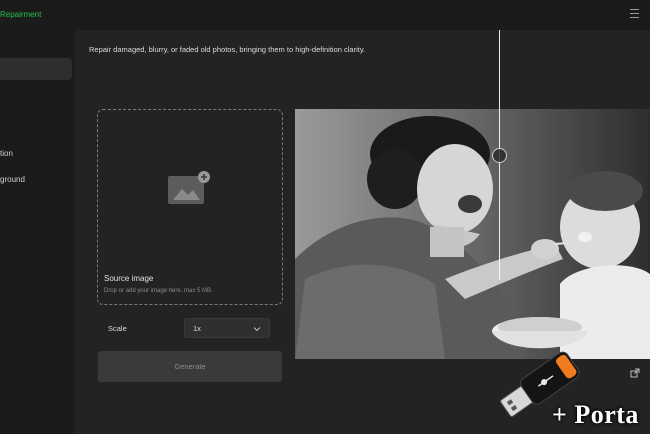 The width and height of the screenshot is (650, 434). I want to click on sidebar: tion ground, so click(37, 232).